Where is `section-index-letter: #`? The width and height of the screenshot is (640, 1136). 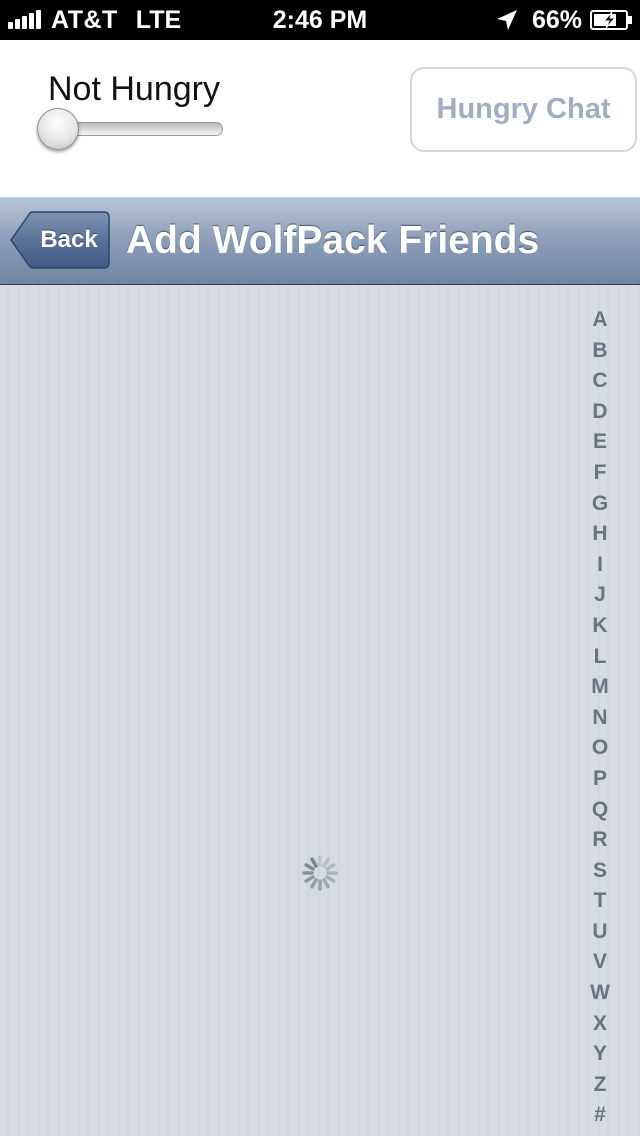
section-index-letter: # is located at coordinates (600, 1115).